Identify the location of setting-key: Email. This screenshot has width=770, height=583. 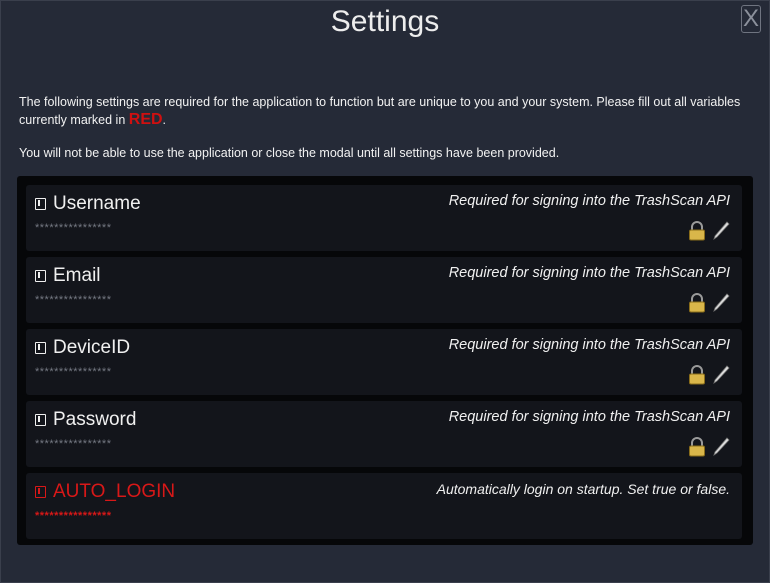
(68, 276).